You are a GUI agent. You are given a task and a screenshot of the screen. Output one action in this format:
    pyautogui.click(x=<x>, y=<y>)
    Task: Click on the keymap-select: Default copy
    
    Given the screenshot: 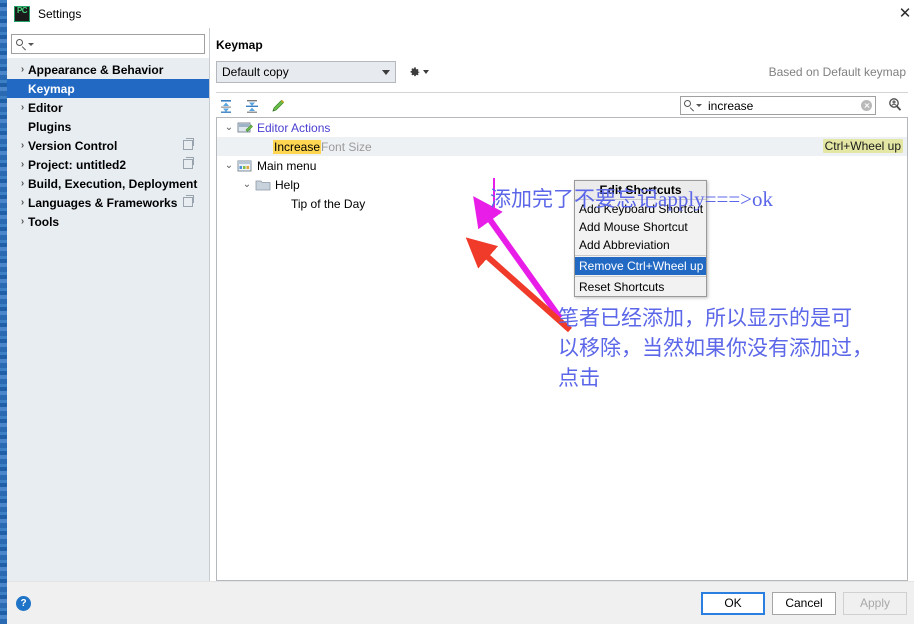 What is the action you would take?
    pyautogui.click(x=306, y=72)
    